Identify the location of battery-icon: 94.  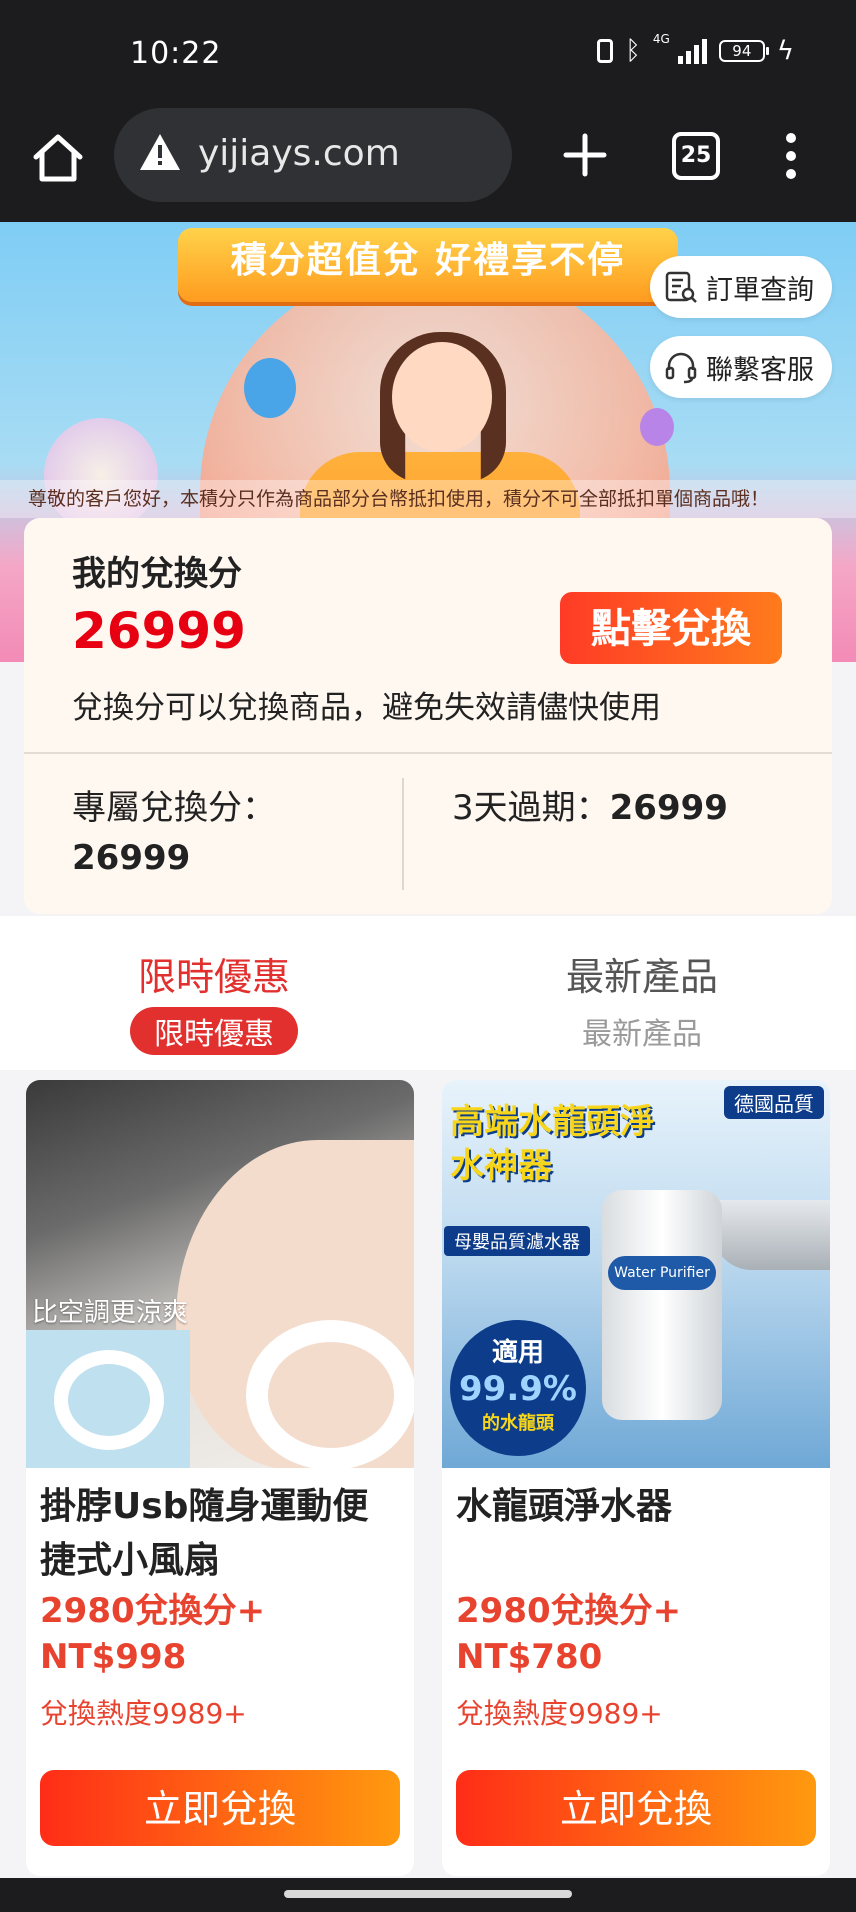
(743, 51).